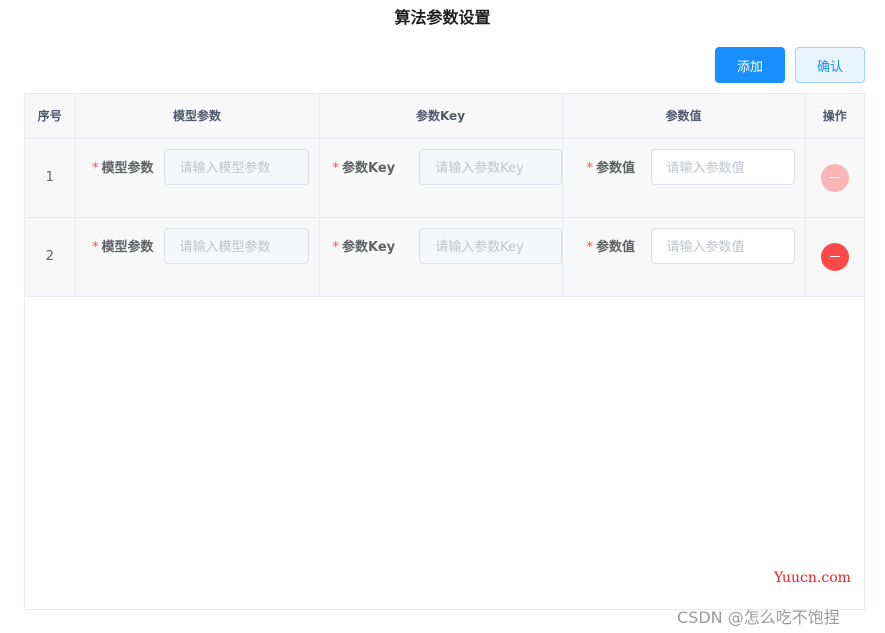 The height and width of the screenshot is (633, 885). I want to click on add-button: 添加, so click(750, 65).